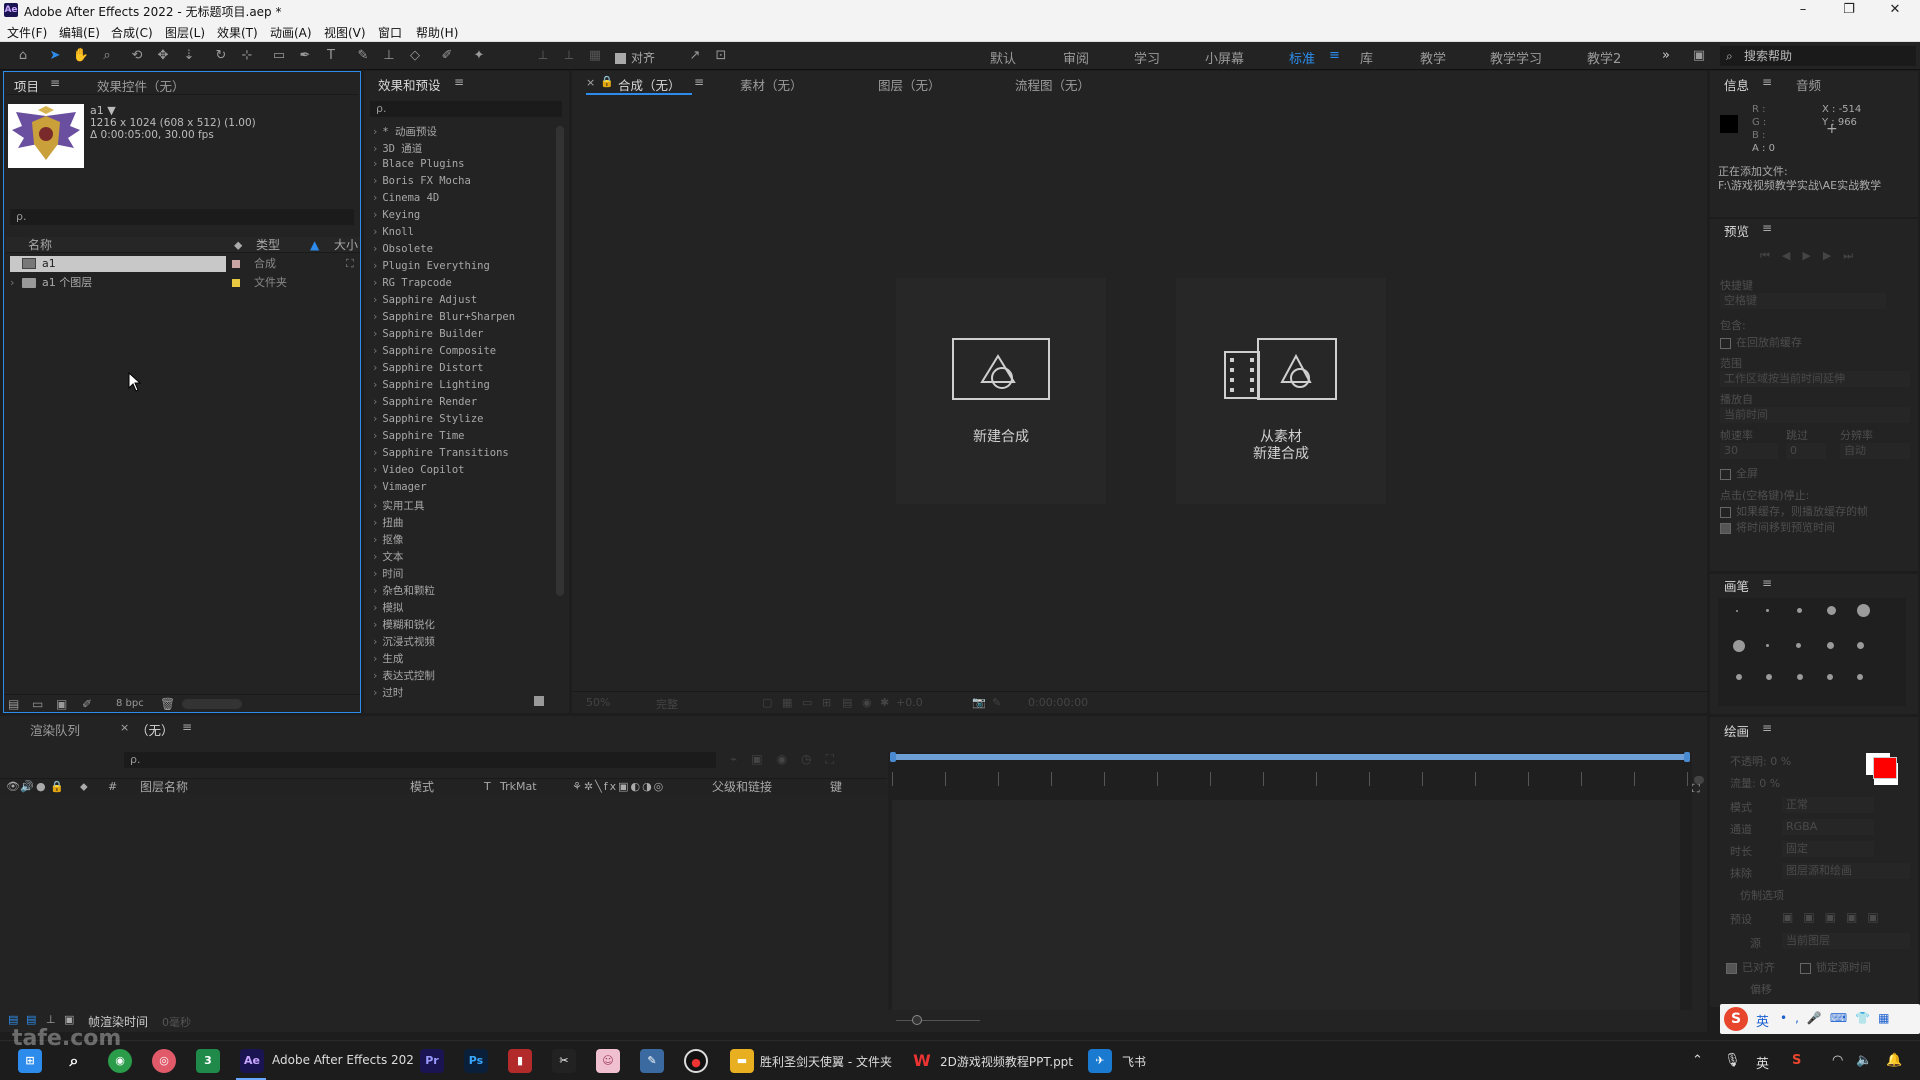 Image resolution: width=1920 pixels, height=1080 pixels. Describe the element at coordinates (595, 56) in the screenshot. I see `axis-view-icon: ▦` at that location.